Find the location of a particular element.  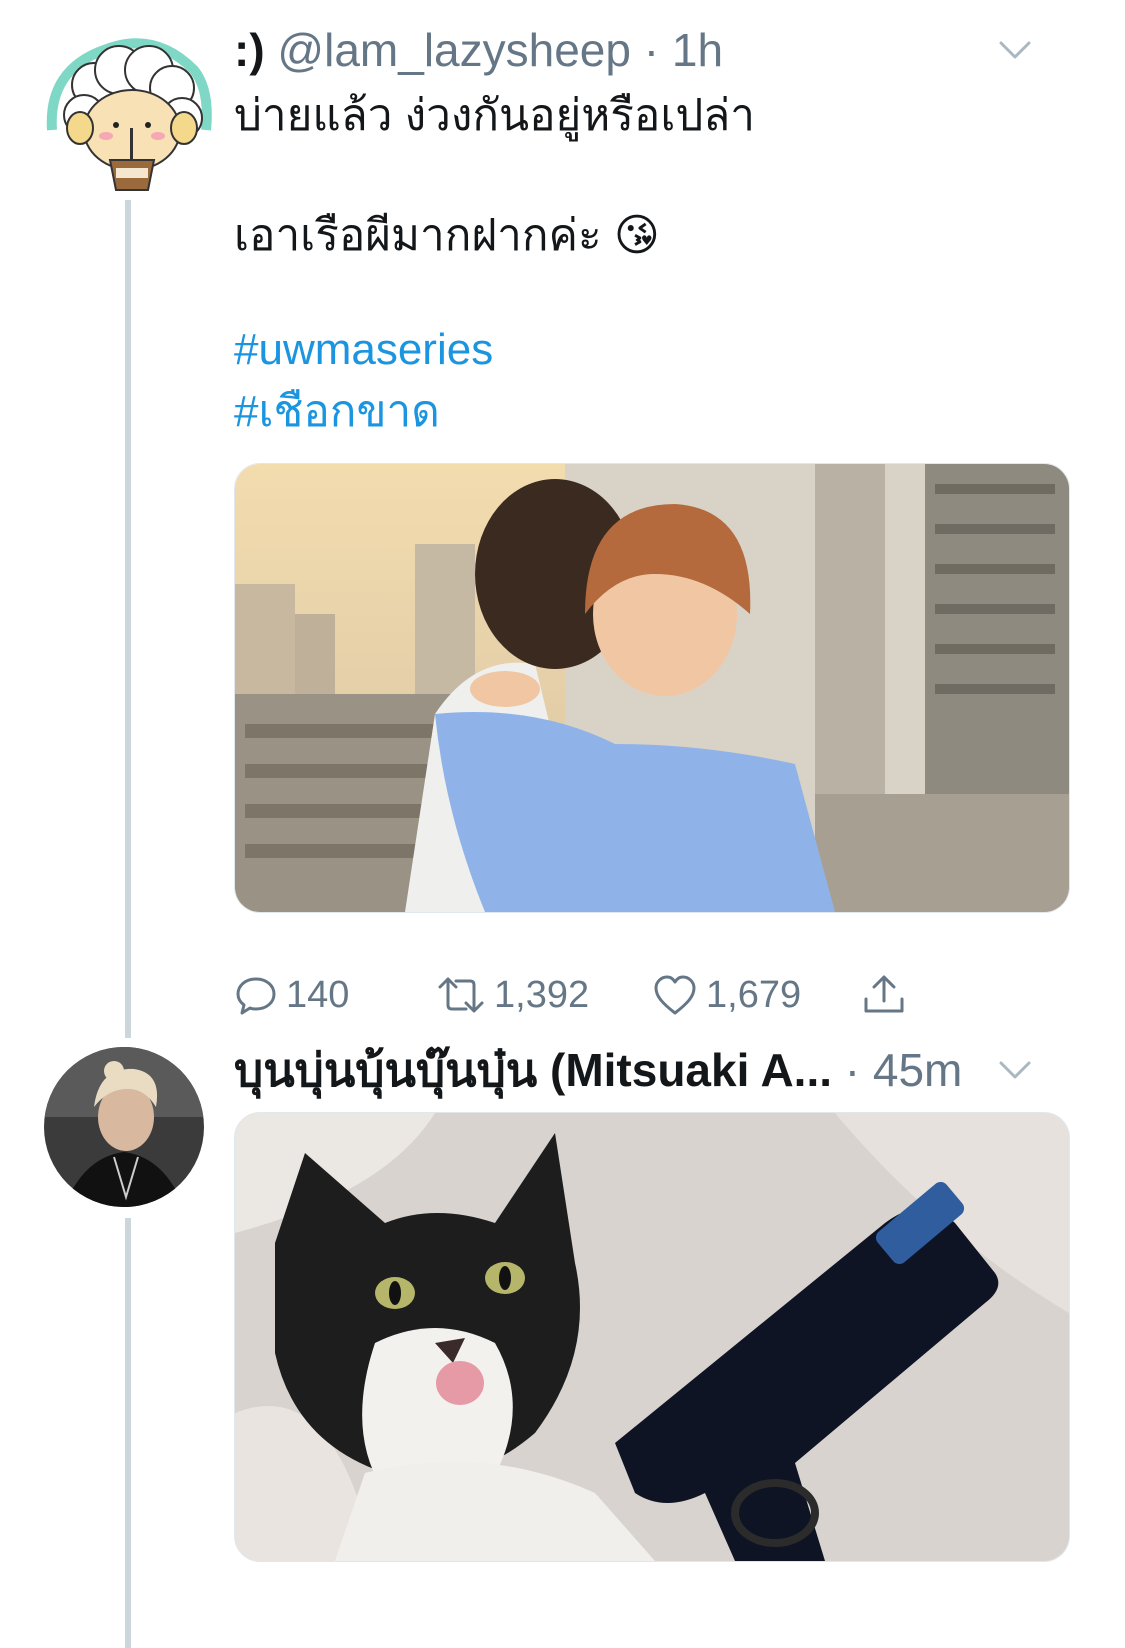

person-photo-avatar-icon is located at coordinates (124, 1127).